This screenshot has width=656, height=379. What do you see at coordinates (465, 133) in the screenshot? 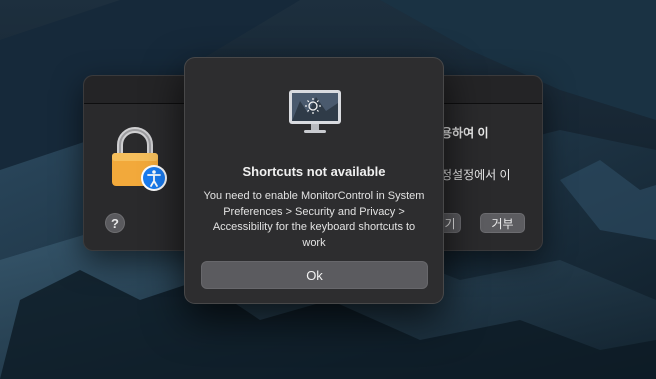
I see `dialog-text-line-1: 용하여 이` at bounding box center [465, 133].